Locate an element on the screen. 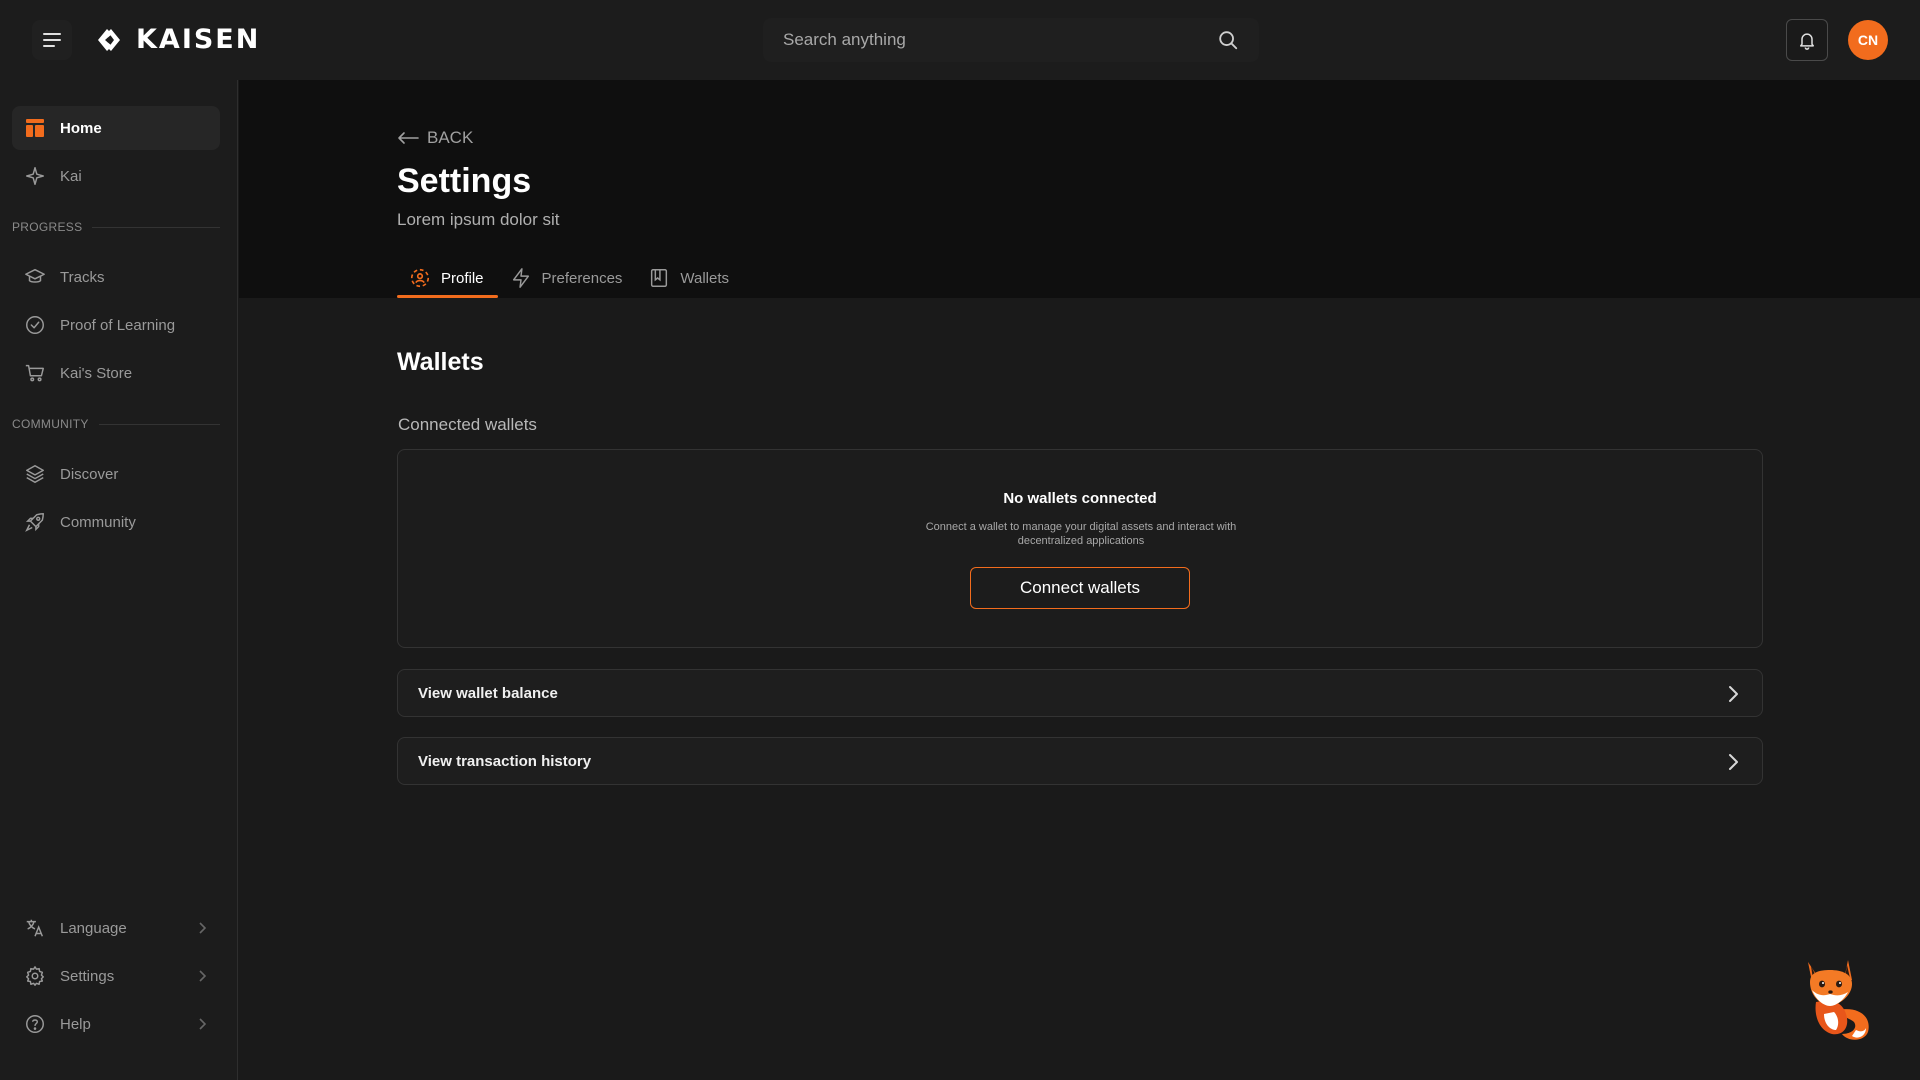 This screenshot has height=1080, width=1920. arrow-left-icon is located at coordinates (408, 138).